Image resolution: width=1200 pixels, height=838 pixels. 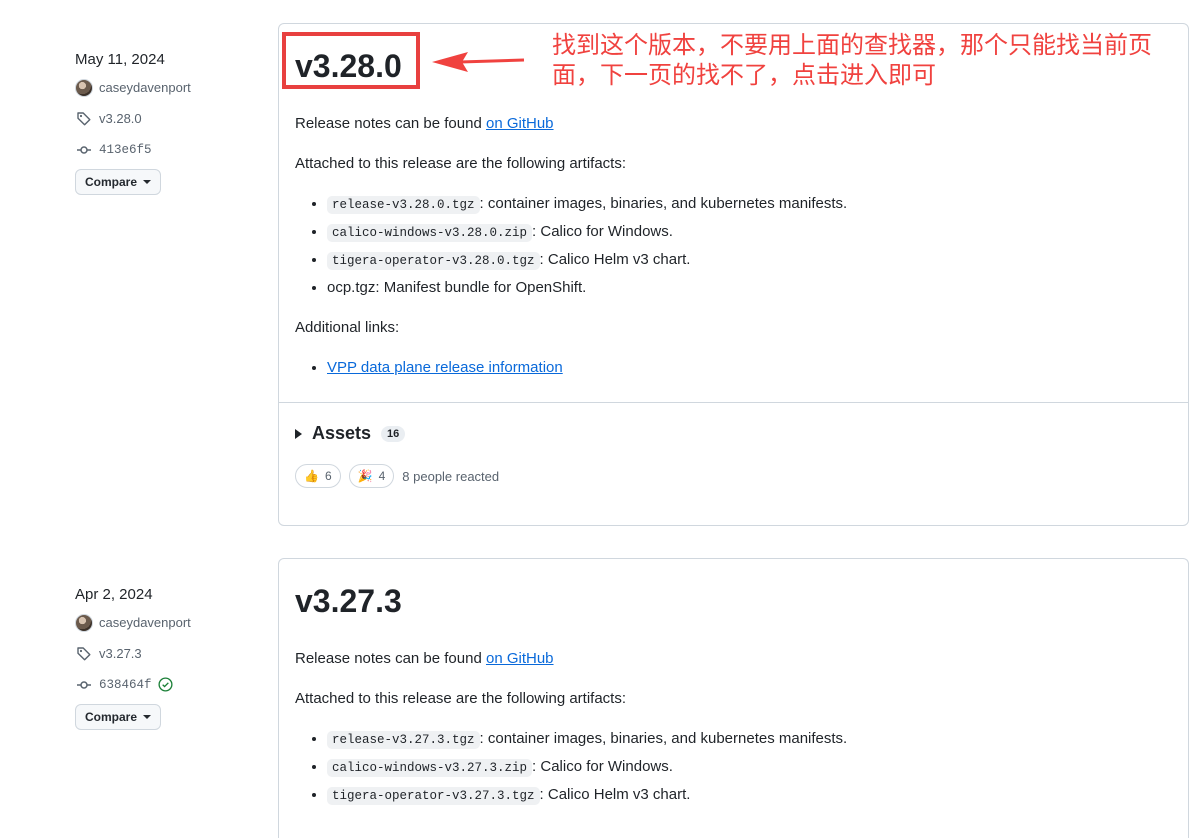 I want to click on tag-name: v3.28.0, so click(x=120, y=118).